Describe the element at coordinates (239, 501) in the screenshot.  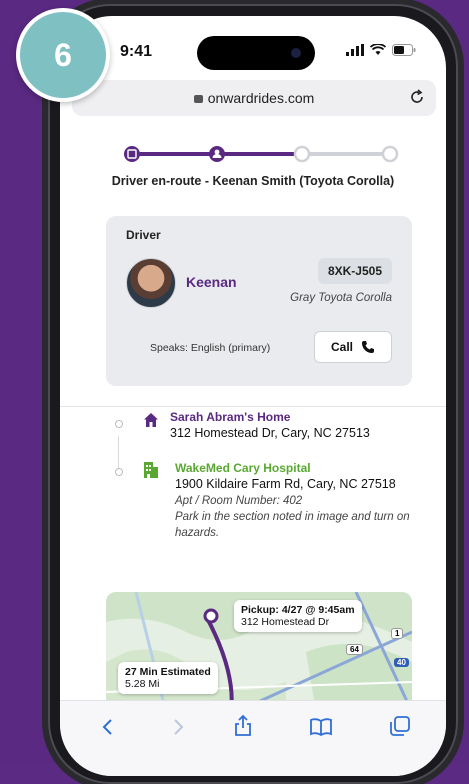
I see `dropoff-apt: Apt / Room Number: 402` at that location.